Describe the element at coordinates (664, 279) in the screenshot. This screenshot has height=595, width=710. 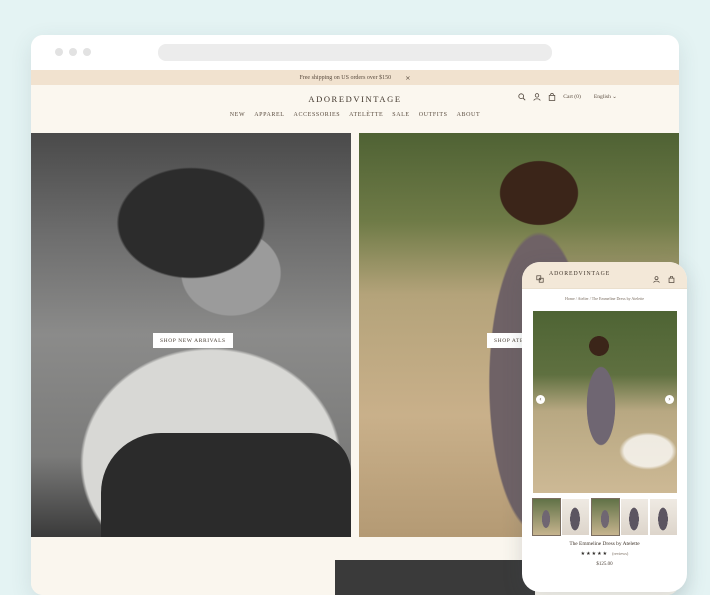
I see `mobile-header-actions` at that location.